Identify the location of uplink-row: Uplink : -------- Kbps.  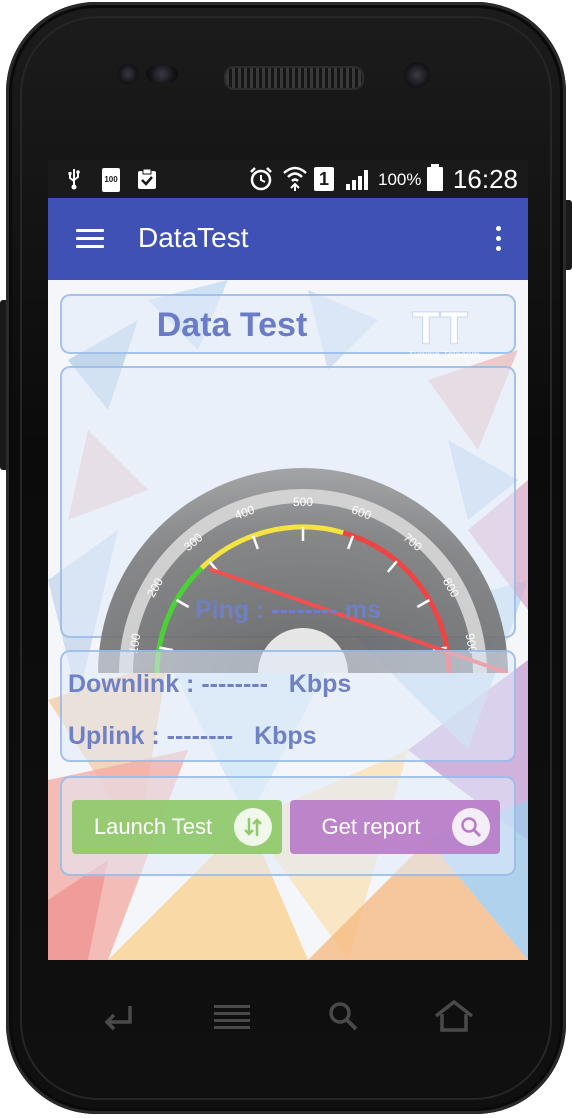
(192, 736).